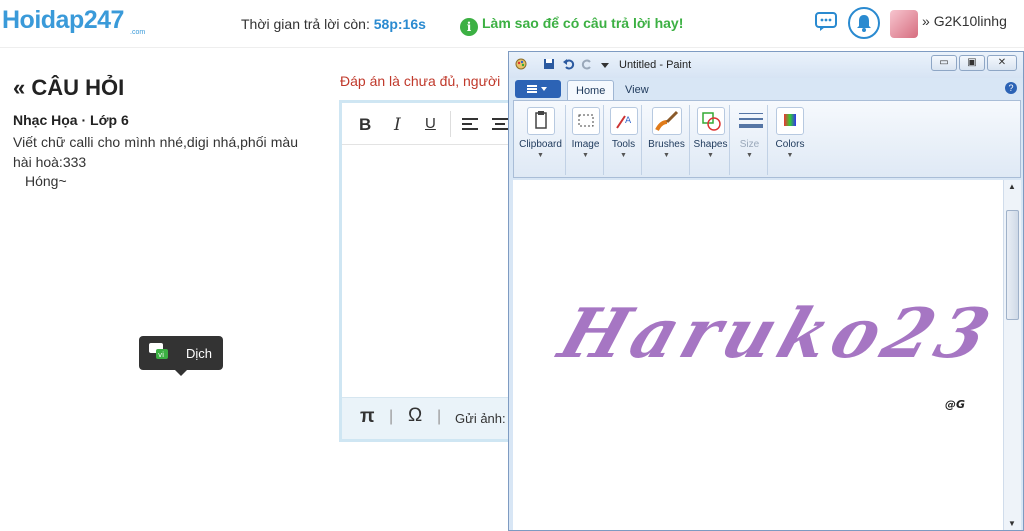  I want to click on notification-bell-button, so click(864, 23).